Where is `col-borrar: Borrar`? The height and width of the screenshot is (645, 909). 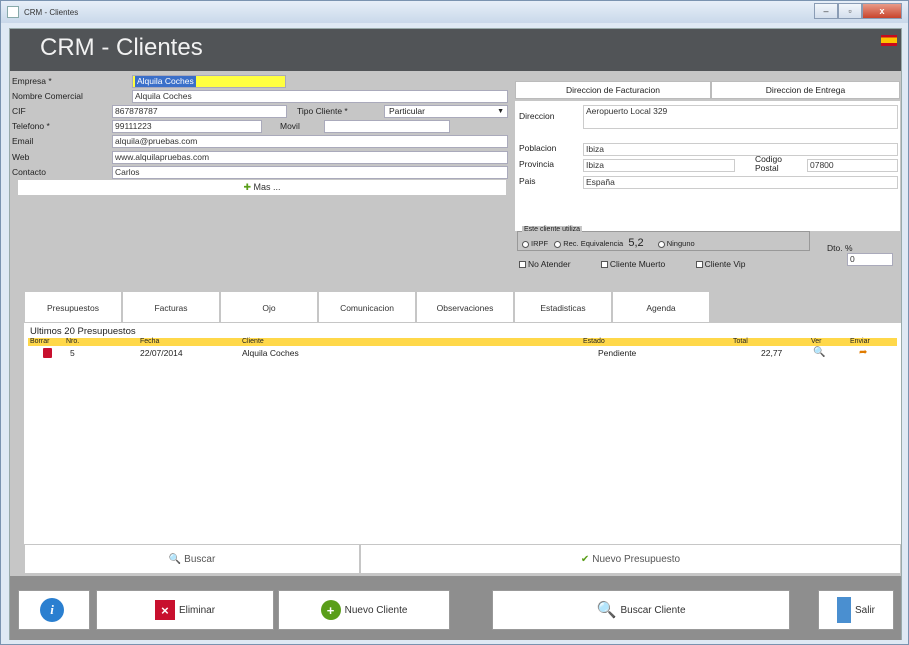
col-borrar: Borrar is located at coordinates (40, 341).